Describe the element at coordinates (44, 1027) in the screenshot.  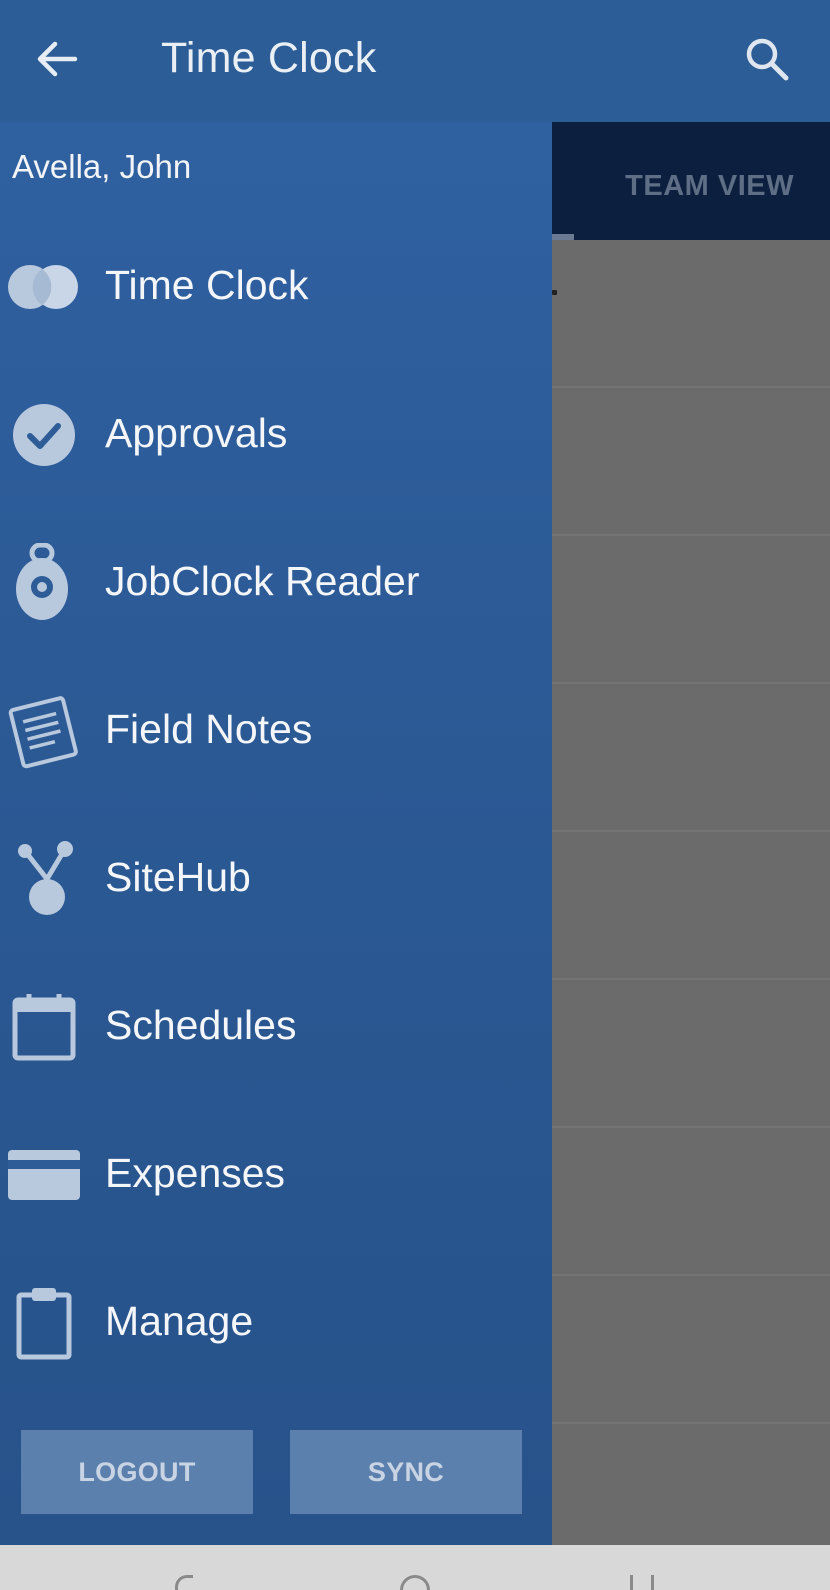
I see `calendar-icon` at that location.